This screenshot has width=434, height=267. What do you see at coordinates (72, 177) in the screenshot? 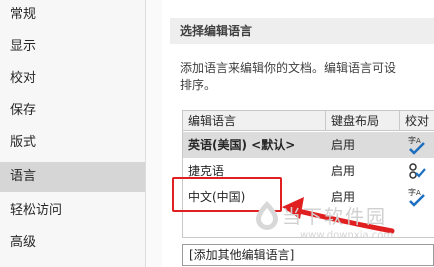
I see `sidebar-item-language: 语言` at bounding box center [72, 177].